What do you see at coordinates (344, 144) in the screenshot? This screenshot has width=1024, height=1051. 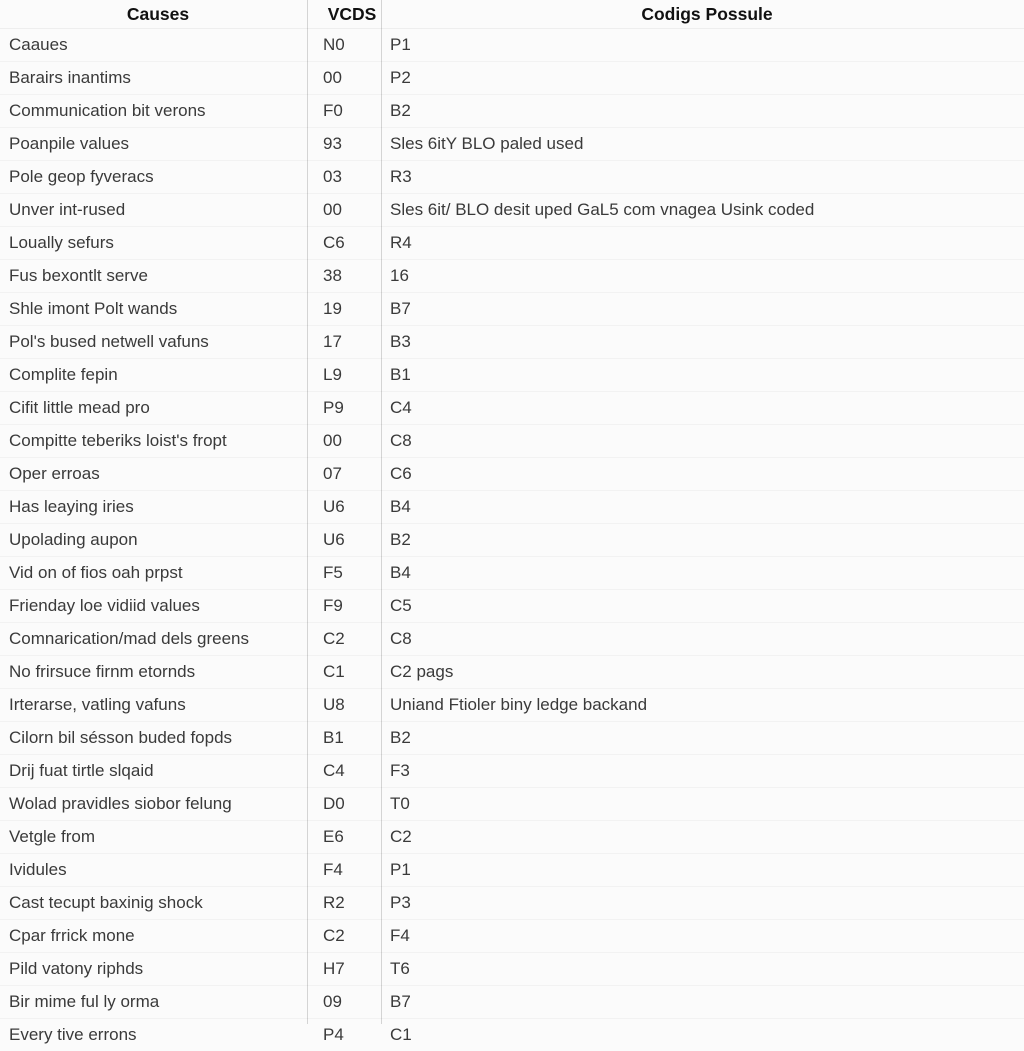 I see `cell-vcds: 93` at bounding box center [344, 144].